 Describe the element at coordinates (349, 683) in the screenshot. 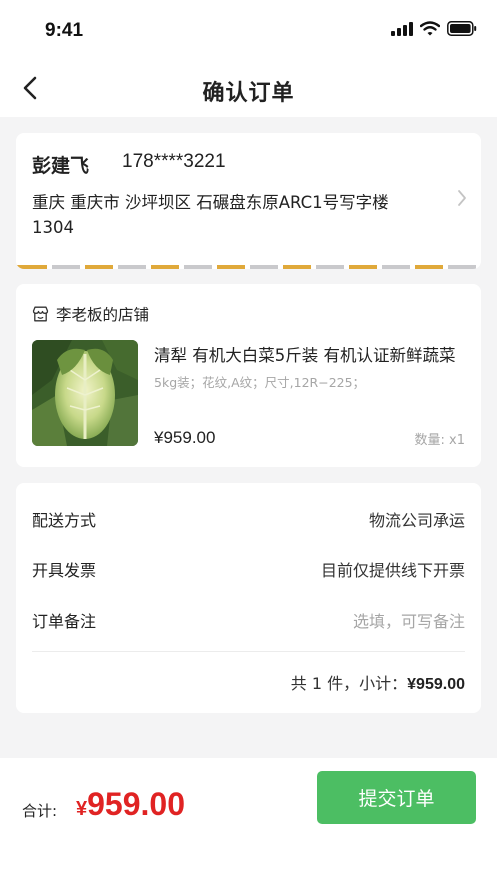

I see `subtotal-prefix: 共 1 件，小计：` at that location.